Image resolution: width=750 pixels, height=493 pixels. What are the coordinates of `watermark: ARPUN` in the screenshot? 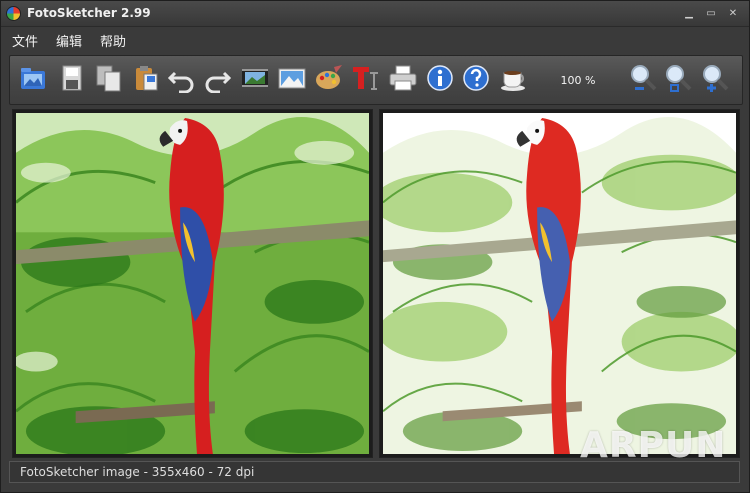 It's located at (653, 445).